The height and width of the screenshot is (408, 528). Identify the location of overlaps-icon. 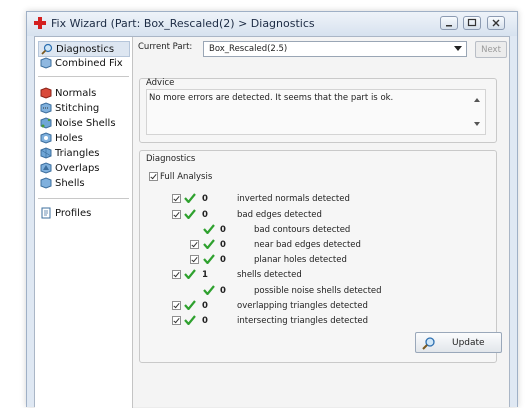
(46, 168).